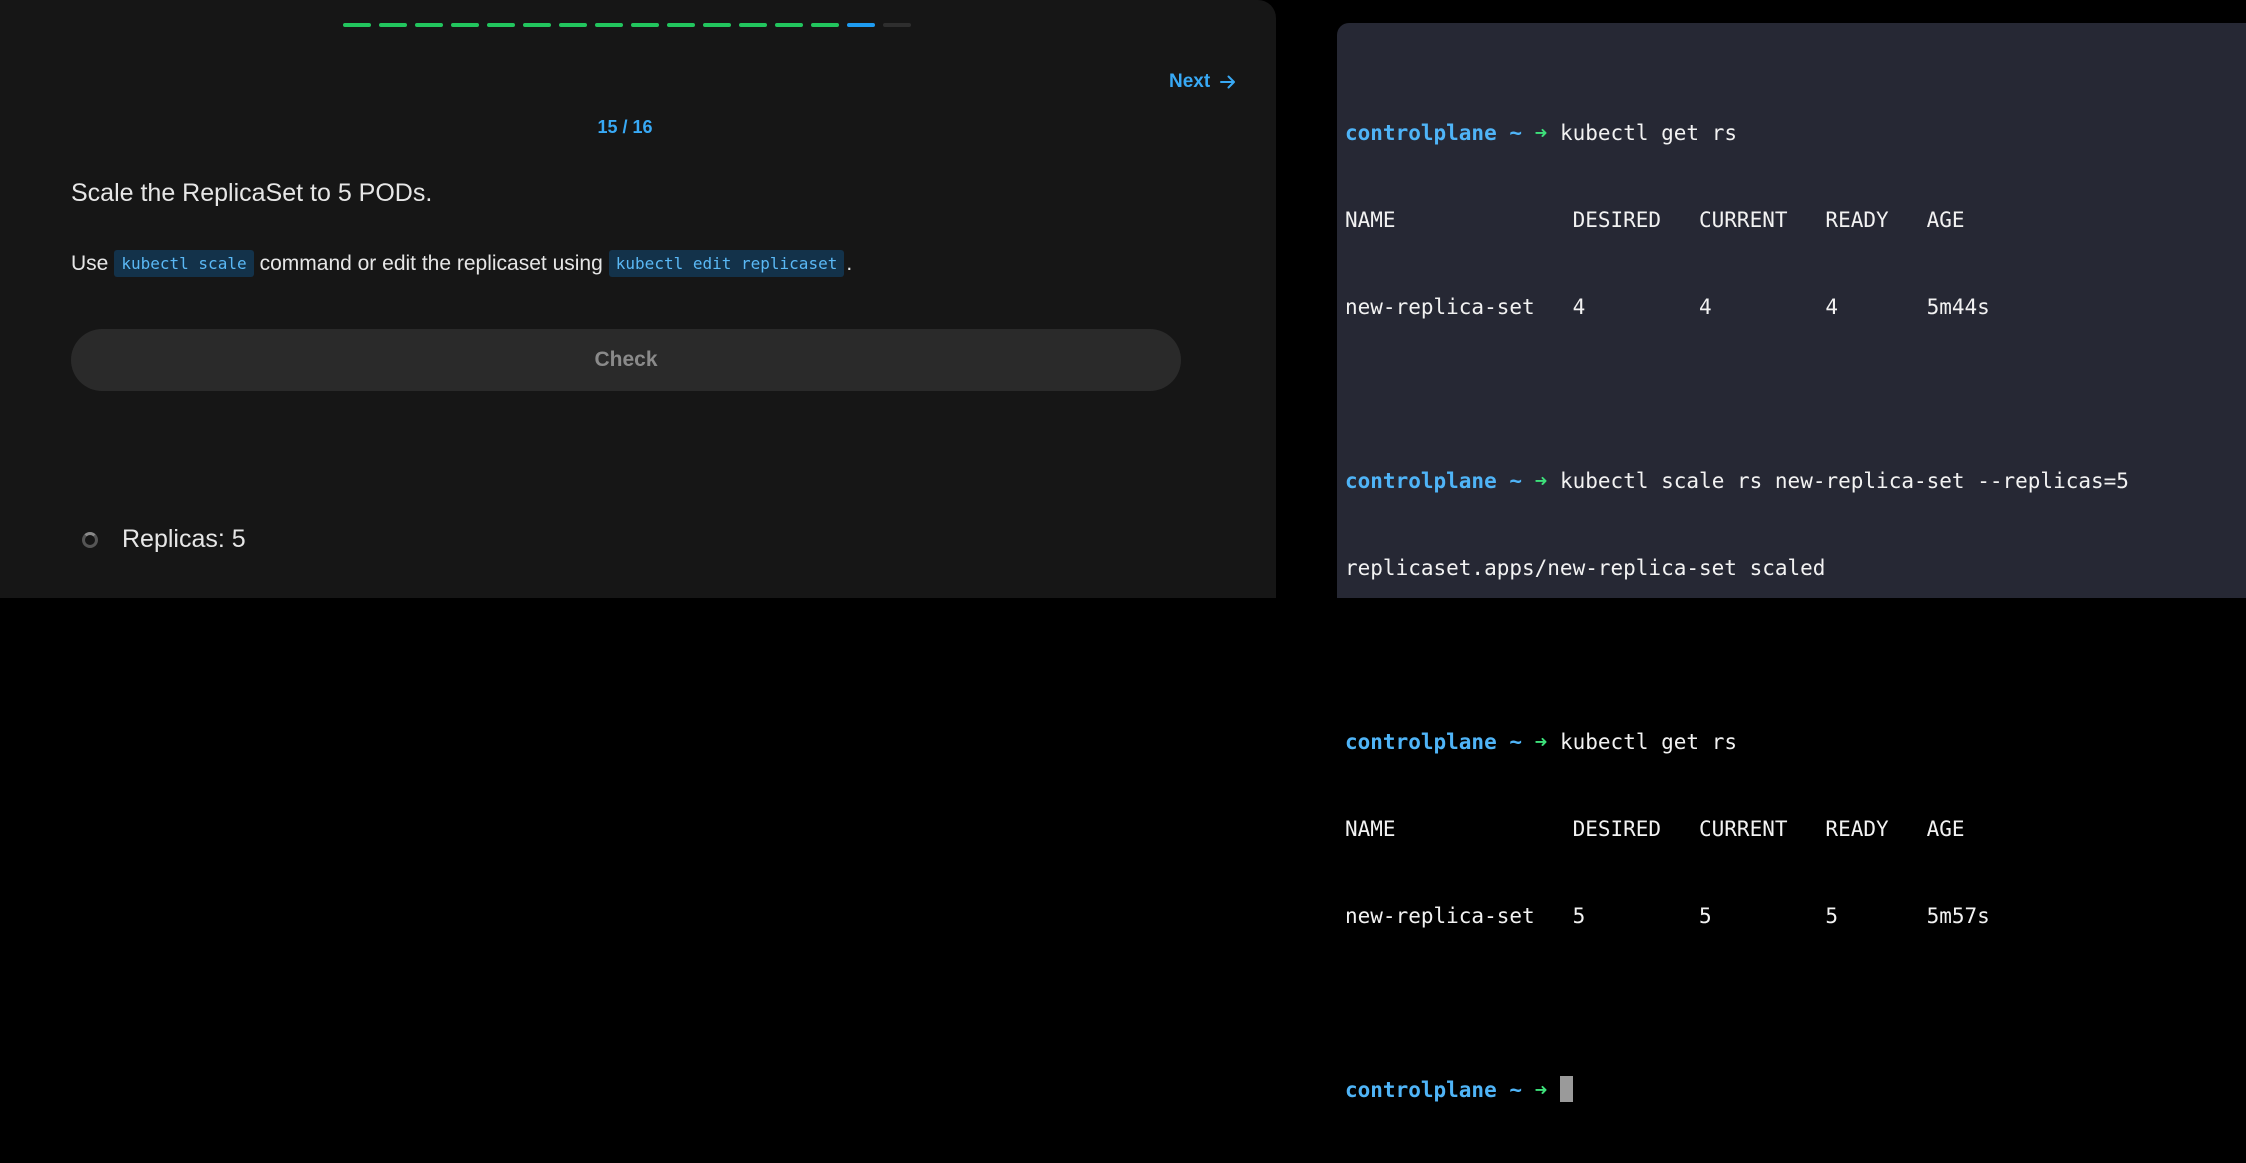  I want to click on question-counter: 15 / 16, so click(625, 127).